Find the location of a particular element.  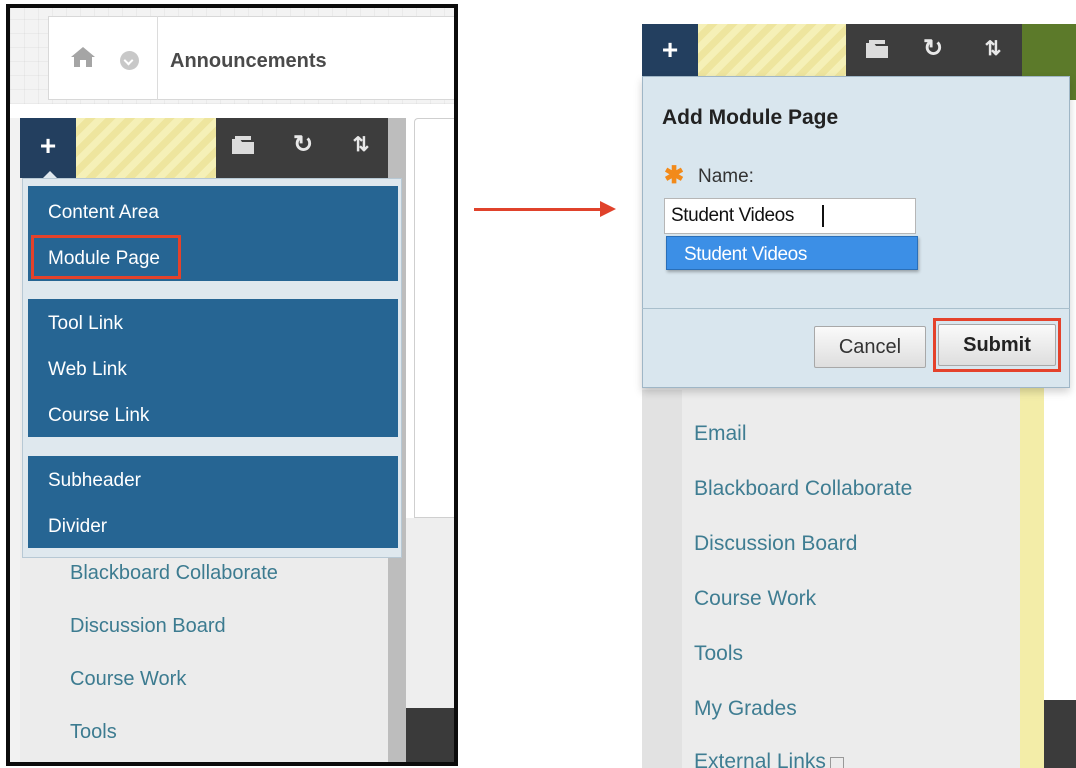

required-asterisk-icon: ✱ is located at coordinates (674, 175).